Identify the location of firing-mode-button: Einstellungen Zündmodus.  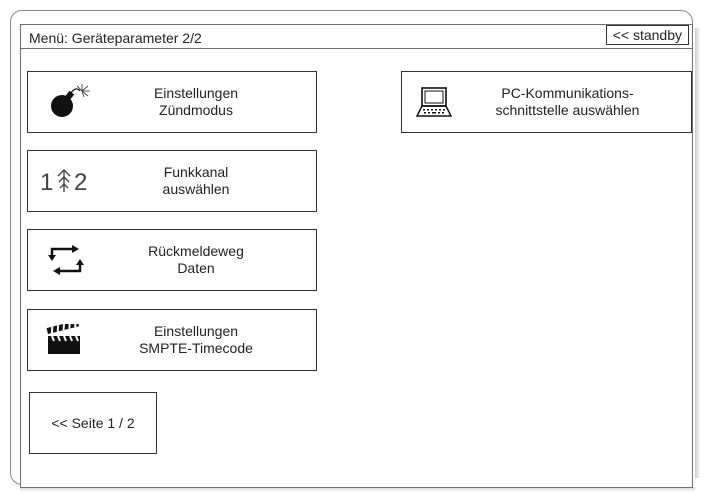
(172, 102).